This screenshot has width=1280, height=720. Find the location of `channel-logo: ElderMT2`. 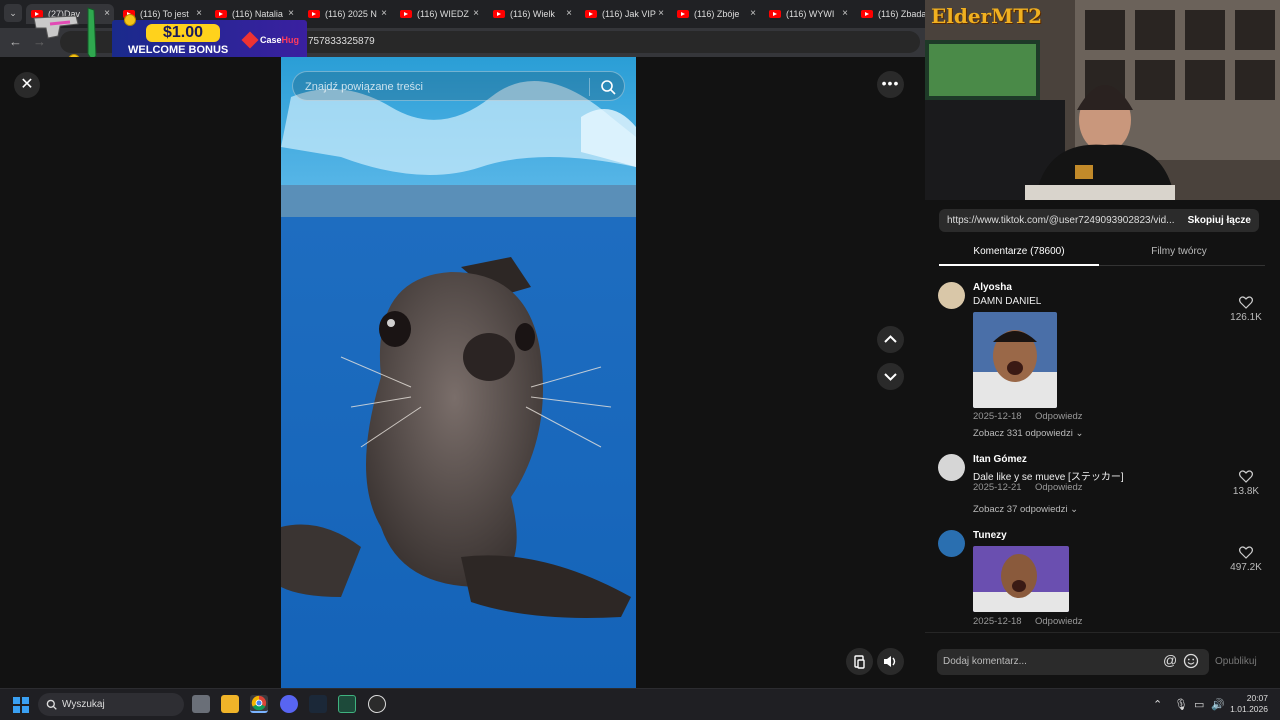

channel-logo: ElderMT2 is located at coordinates (987, 16).